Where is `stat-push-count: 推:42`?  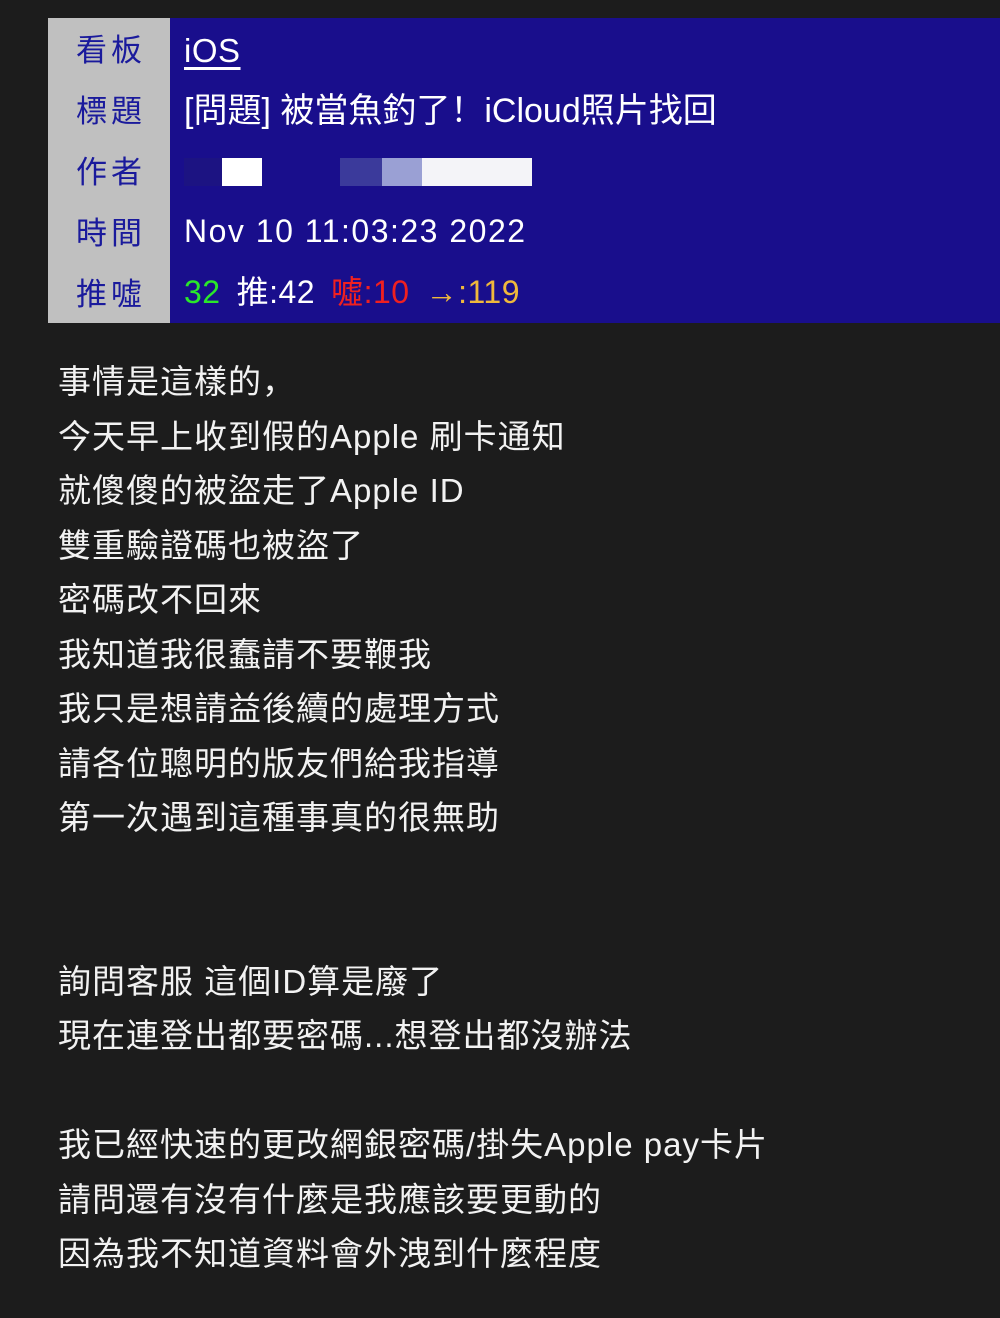 stat-push-count: 推:42 is located at coordinates (276, 292).